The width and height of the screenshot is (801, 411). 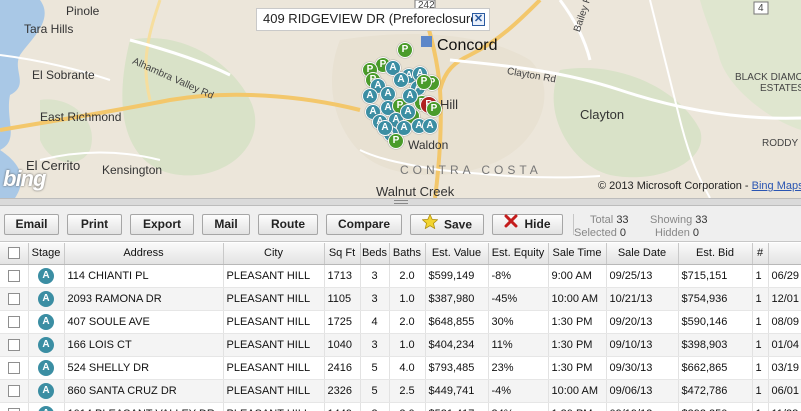 What do you see at coordinates (94, 224) in the screenshot?
I see `print-button: Print` at bounding box center [94, 224].